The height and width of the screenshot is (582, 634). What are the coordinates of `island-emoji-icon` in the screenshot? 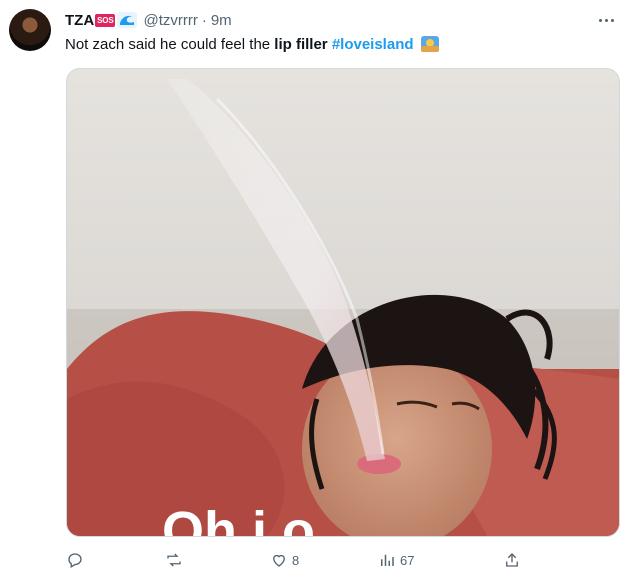 It's located at (429, 44).